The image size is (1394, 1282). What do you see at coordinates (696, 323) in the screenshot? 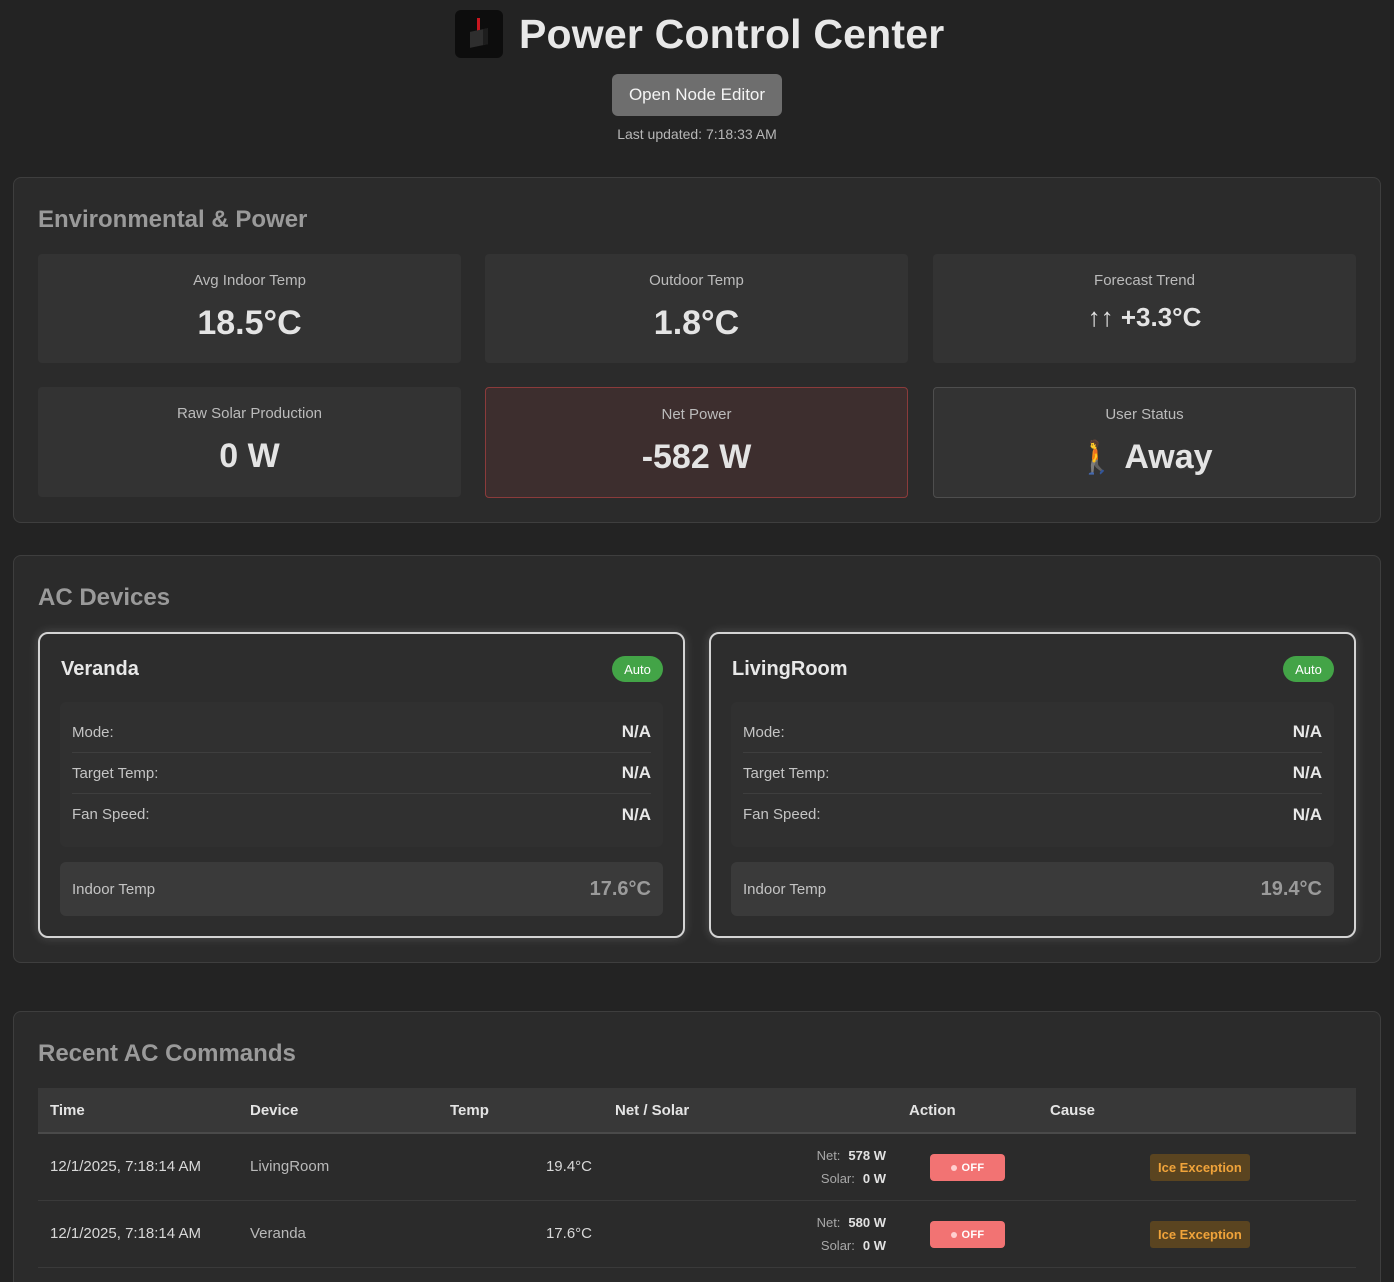
I see `stat-value: 1.8°C` at bounding box center [696, 323].